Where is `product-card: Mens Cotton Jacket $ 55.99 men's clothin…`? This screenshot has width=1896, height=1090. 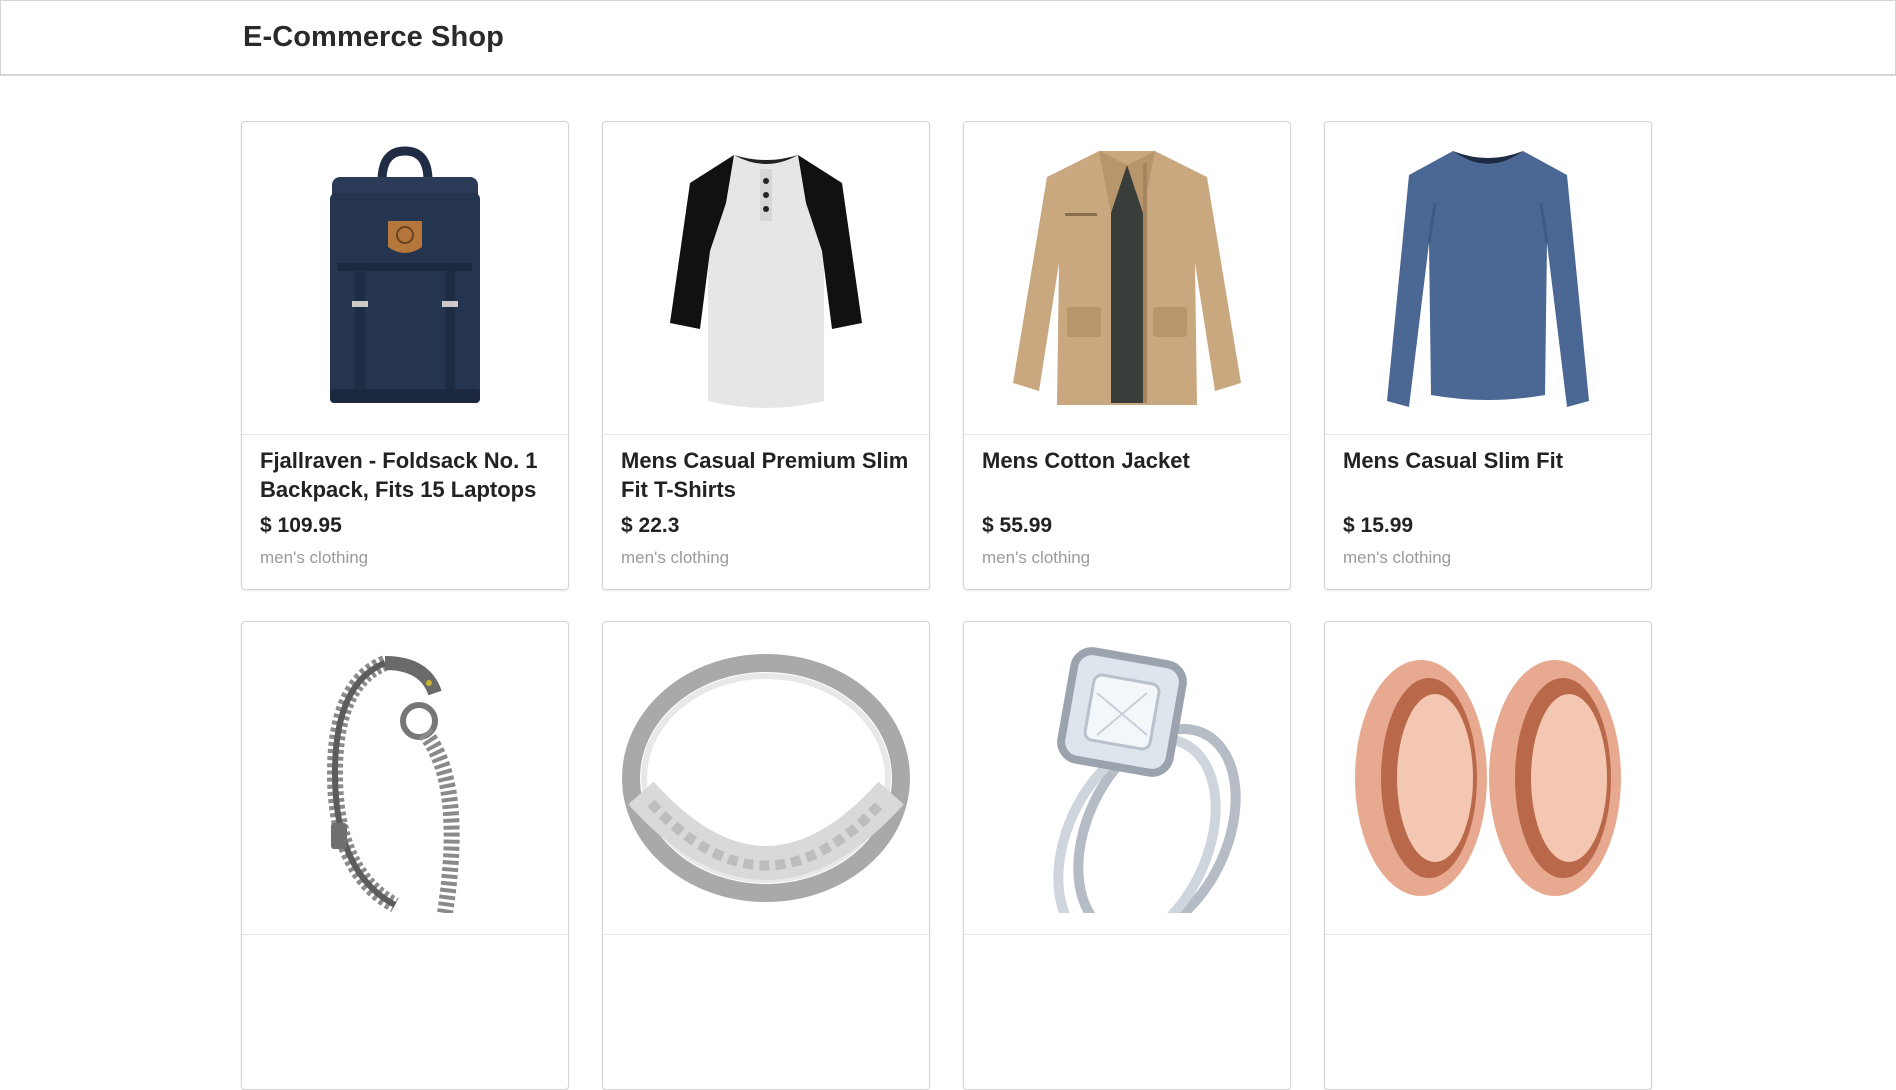
product-card: Mens Cotton Jacket $ 55.99 men's clothin… is located at coordinates (1127, 355).